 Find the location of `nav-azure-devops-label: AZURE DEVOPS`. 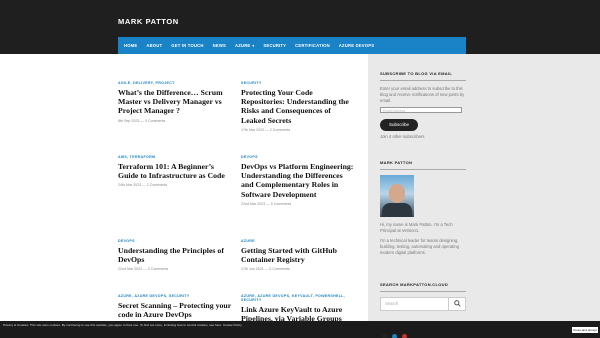

nav-azure-devops-label: AZURE DEVOPS is located at coordinates (356, 45).